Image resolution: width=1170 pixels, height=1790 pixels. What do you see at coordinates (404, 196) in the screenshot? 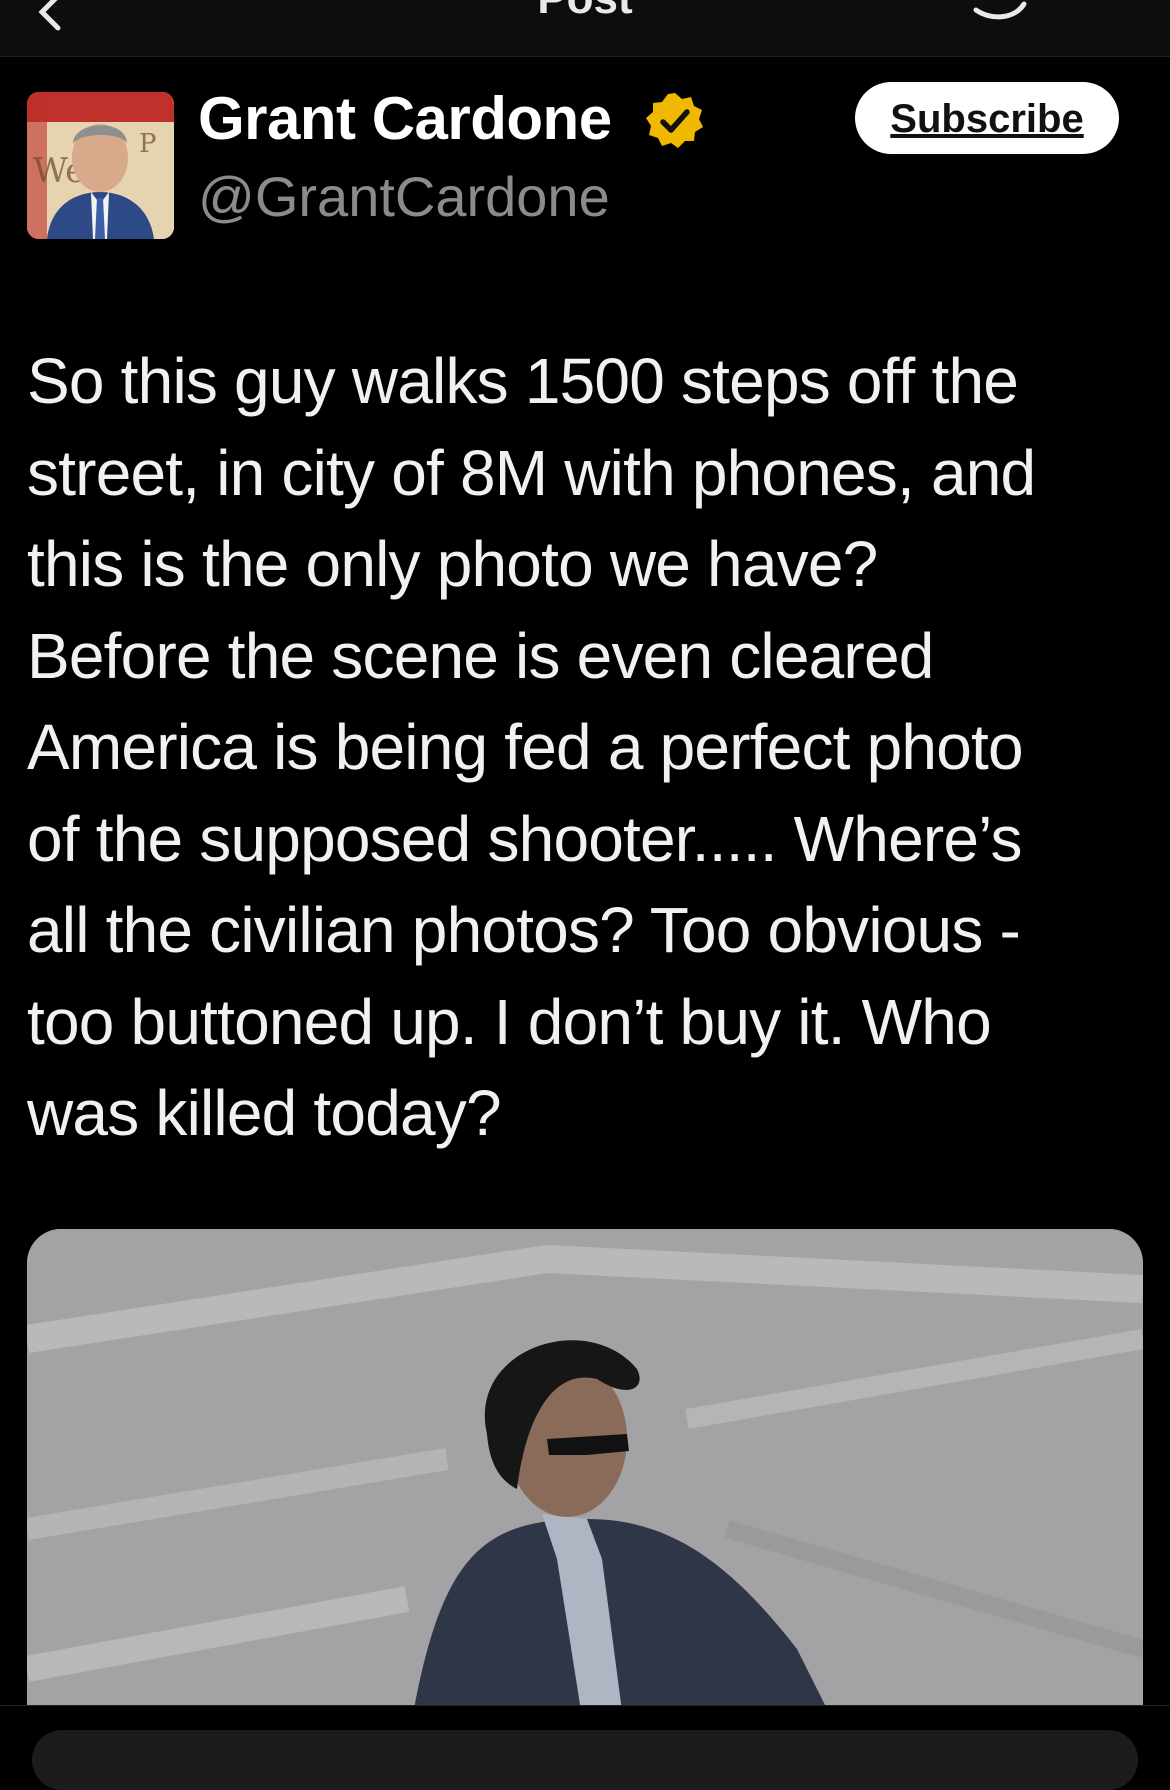
I see `author-handle: @GrantCardone` at bounding box center [404, 196].